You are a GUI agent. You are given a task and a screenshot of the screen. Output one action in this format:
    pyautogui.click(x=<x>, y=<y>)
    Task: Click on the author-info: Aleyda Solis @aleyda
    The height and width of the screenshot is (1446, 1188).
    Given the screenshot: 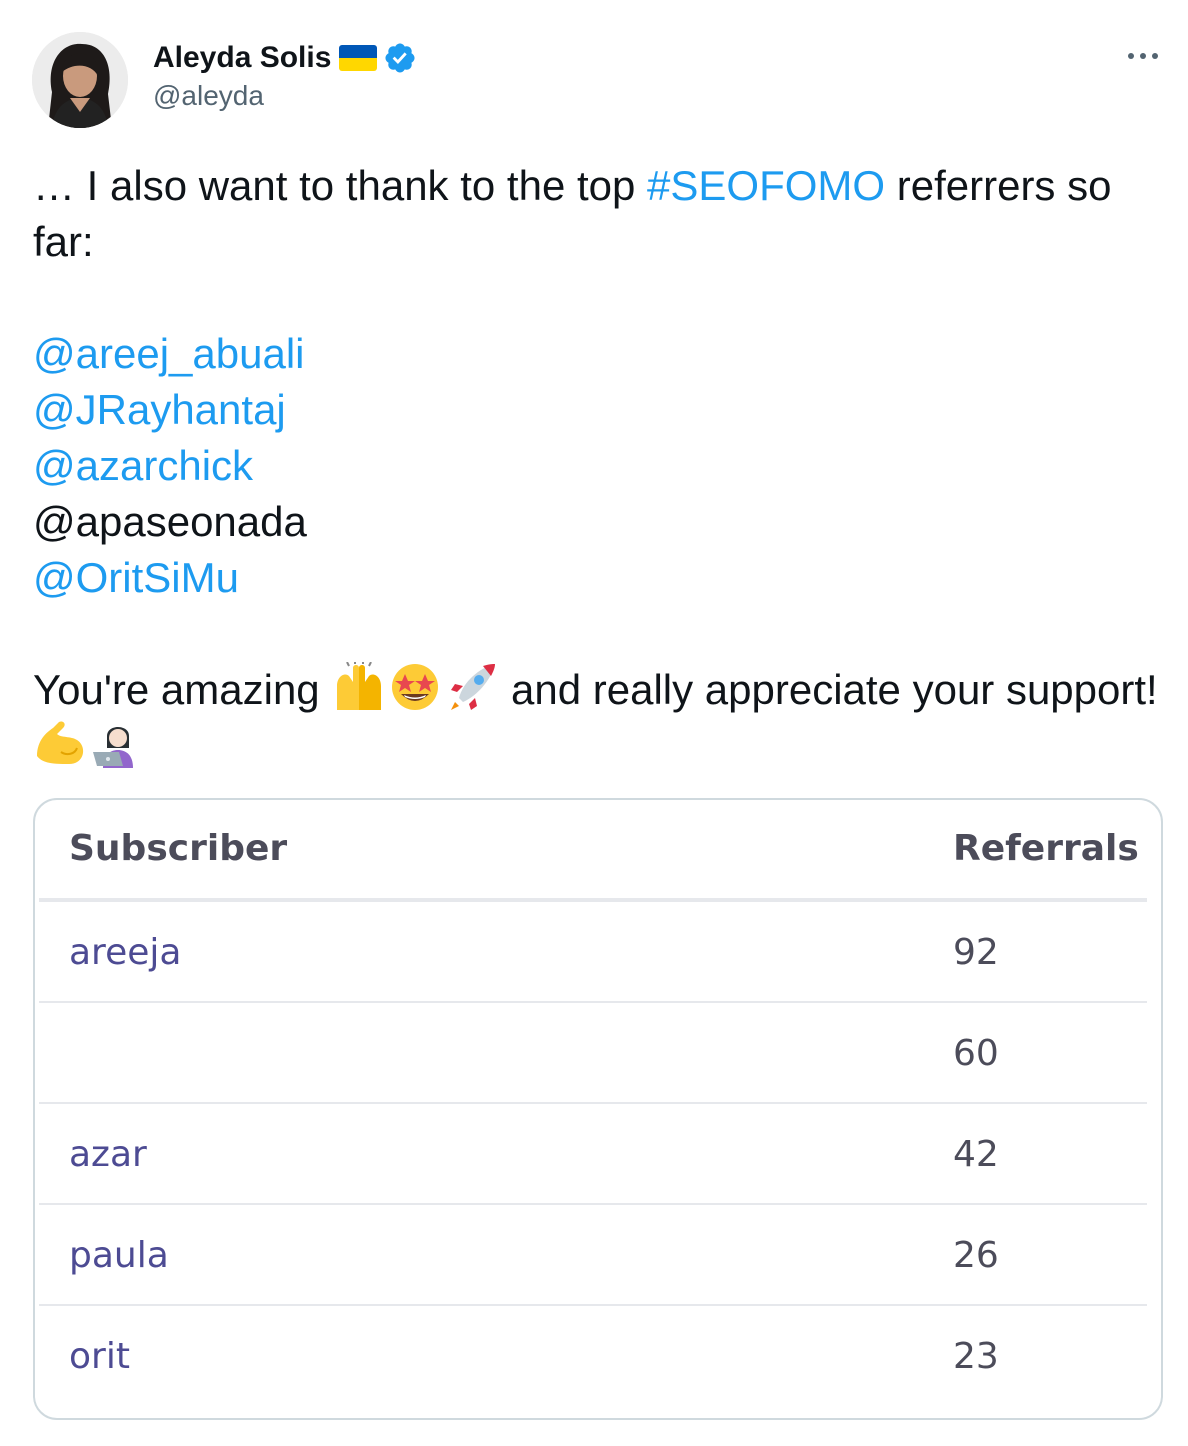 What is the action you would take?
    pyautogui.click(x=285, y=75)
    